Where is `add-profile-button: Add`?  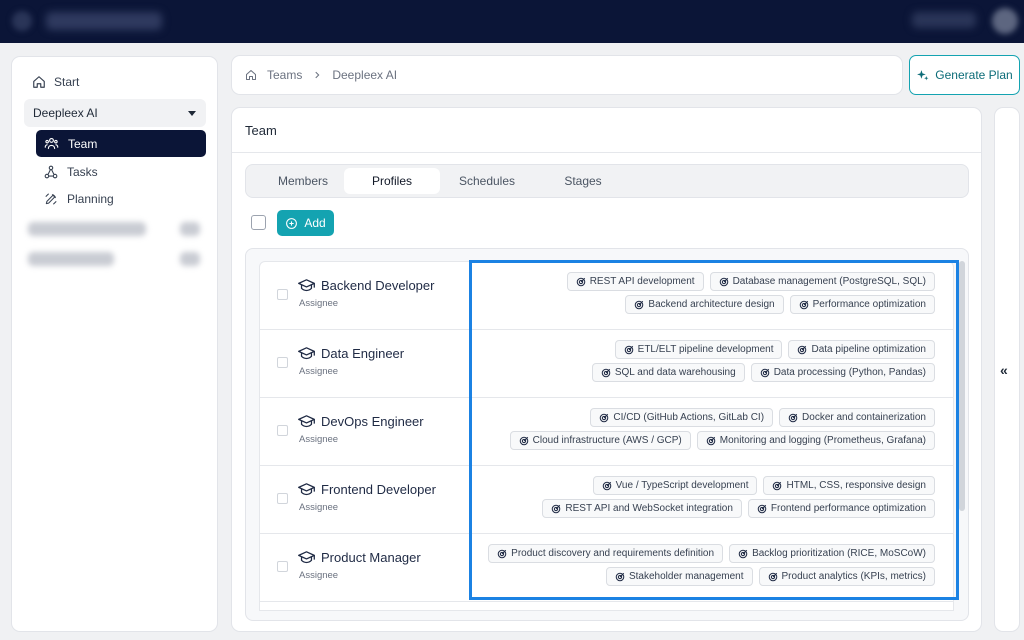
add-profile-button: Add is located at coordinates (305, 223).